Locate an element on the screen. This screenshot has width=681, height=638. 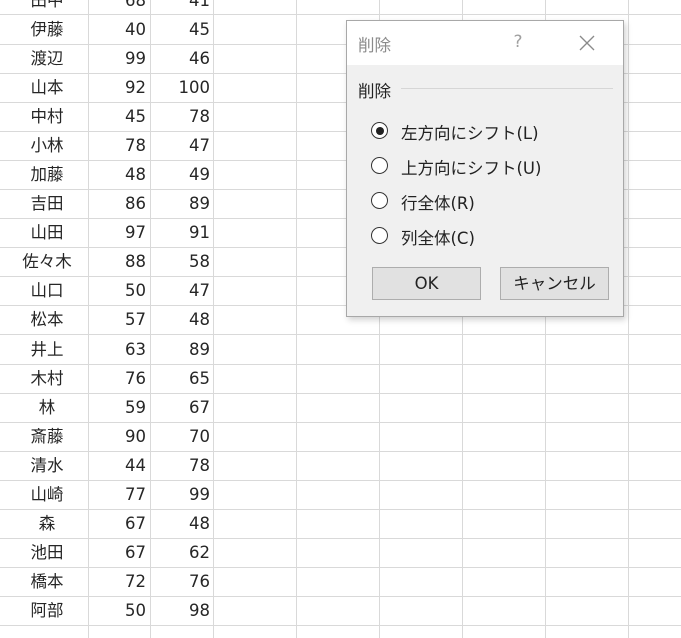
score-a-cell: 99 is located at coordinates (117, 58).